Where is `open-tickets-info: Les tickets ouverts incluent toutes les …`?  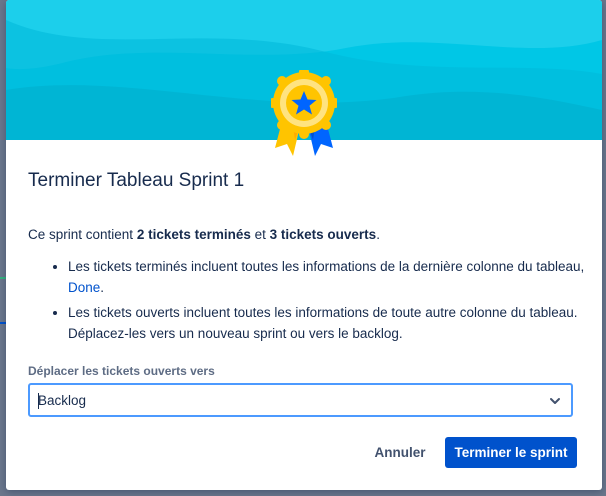 open-tickets-info: Les tickets ouverts incluent toutes les … is located at coordinates (323, 323).